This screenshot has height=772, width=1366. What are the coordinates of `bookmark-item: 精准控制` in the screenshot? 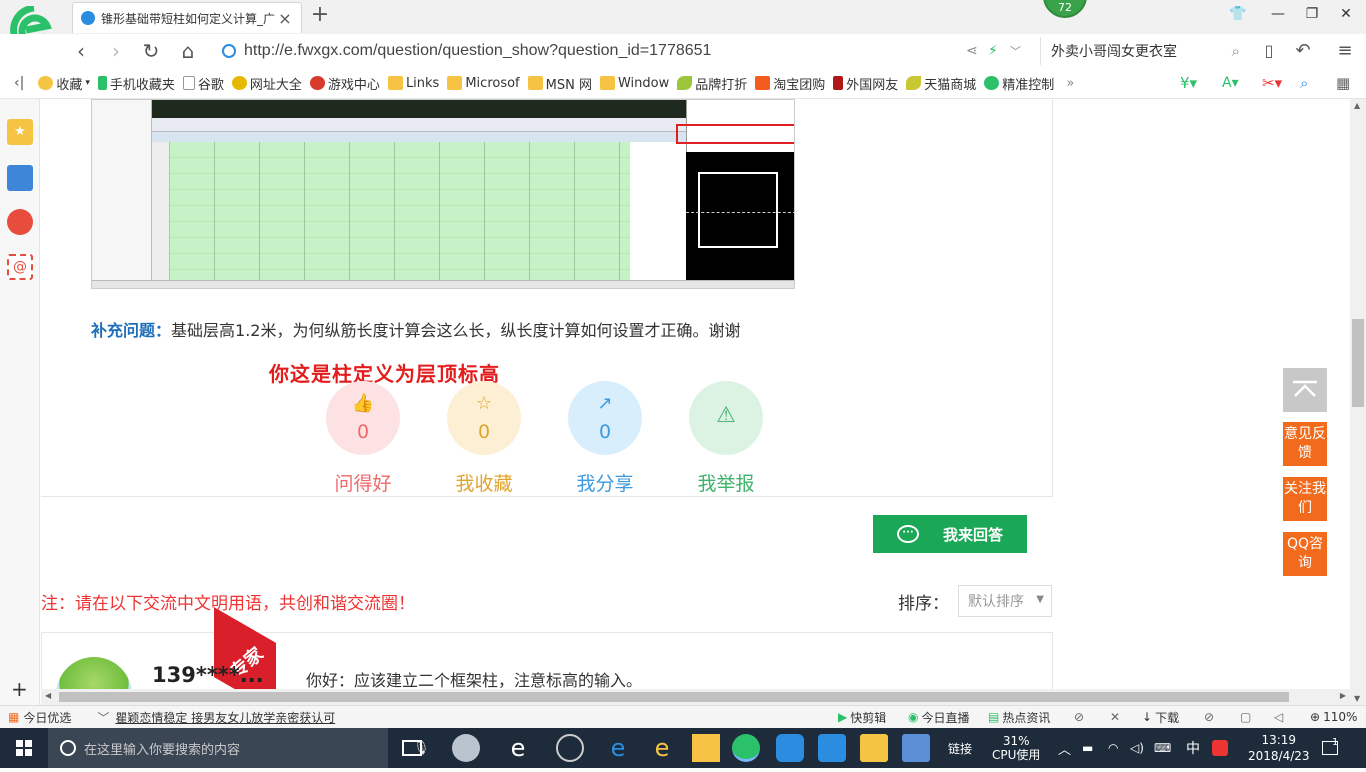 It's located at (1019, 83).